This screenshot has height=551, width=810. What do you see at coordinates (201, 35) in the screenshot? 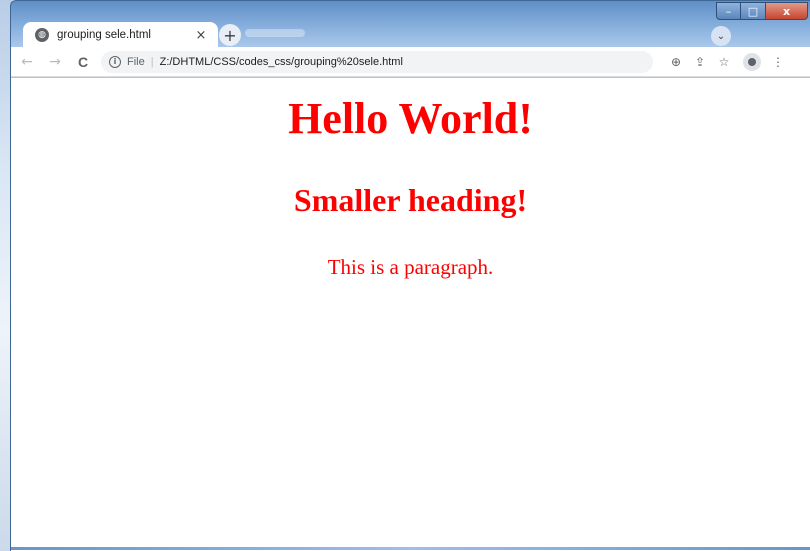
I see `tab-close-icon: ×` at bounding box center [201, 35].